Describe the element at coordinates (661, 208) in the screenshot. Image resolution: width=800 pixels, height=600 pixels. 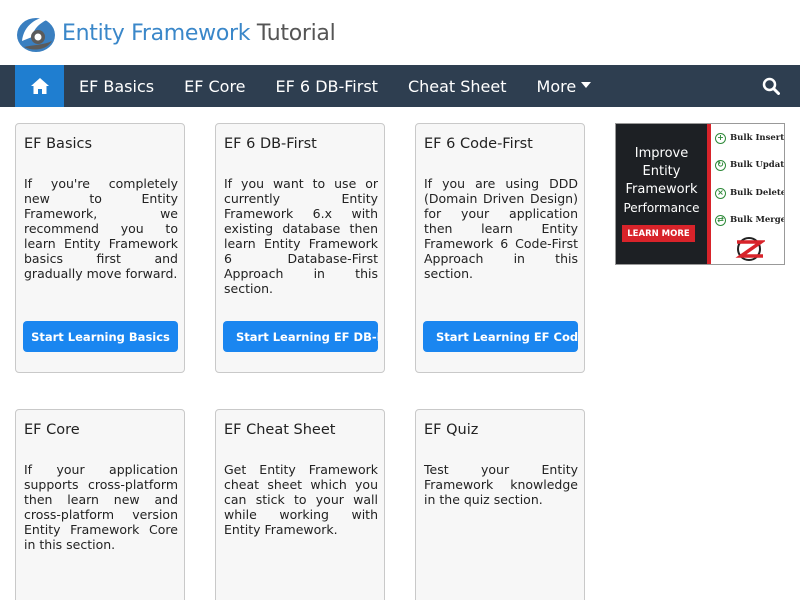
I see `ad-subline: Performance` at that location.